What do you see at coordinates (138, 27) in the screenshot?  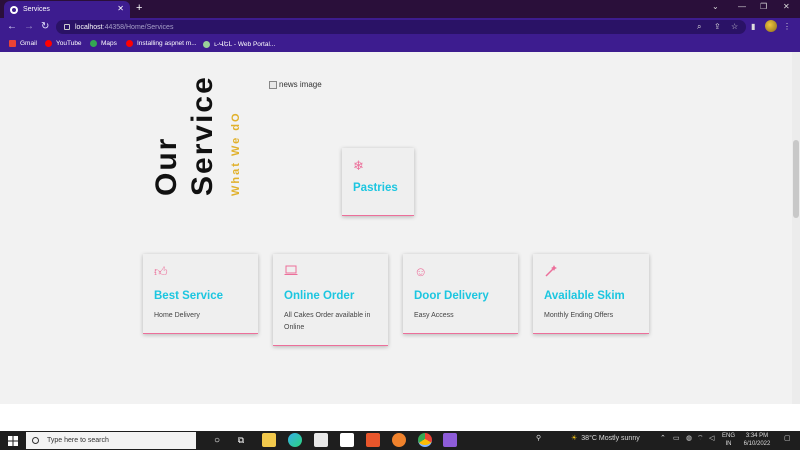 I see `address-path: :44358/Home/Services` at bounding box center [138, 27].